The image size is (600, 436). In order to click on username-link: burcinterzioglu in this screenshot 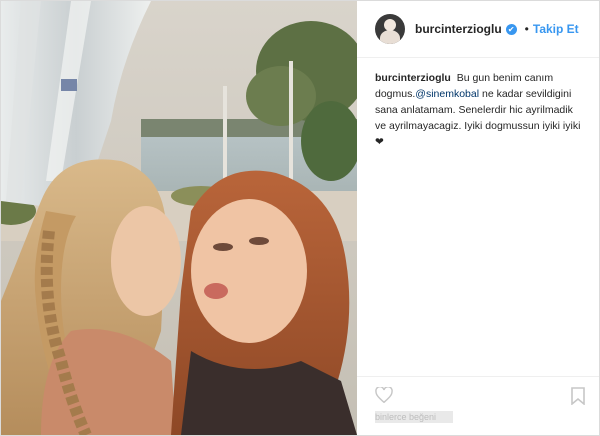, I will do `click(458, 29)`.